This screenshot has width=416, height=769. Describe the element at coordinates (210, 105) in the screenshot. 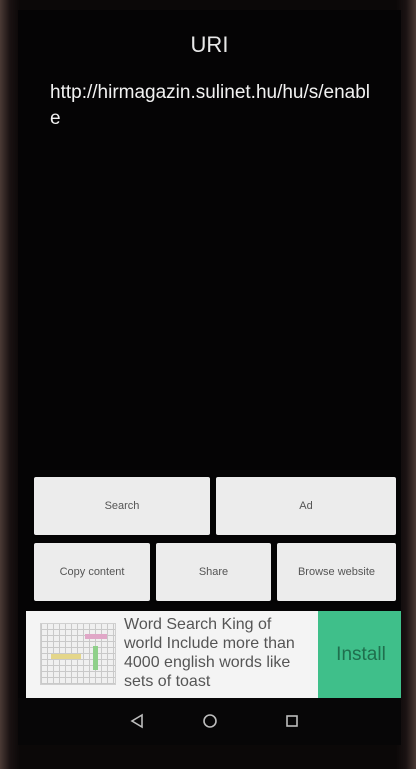

I see `uri-text: http://hirmagazin.sulinet.hu/hu/s/enable` at that location.